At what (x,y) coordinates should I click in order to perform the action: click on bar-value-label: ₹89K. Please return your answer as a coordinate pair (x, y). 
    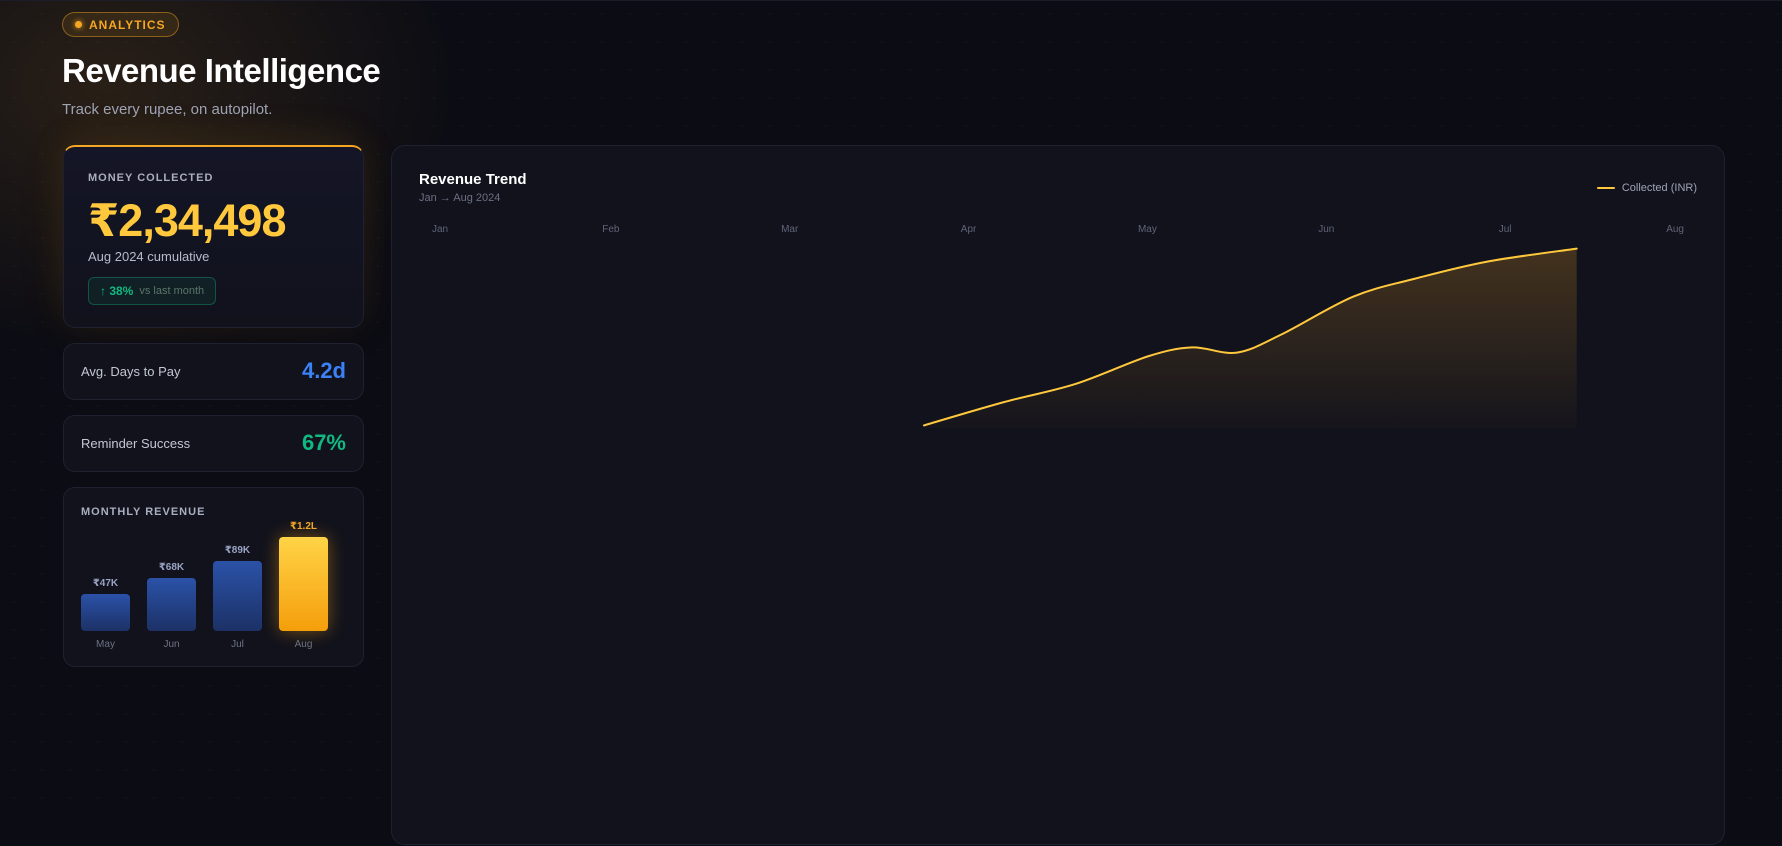
    Looking at the image, I should click on (237, 550).